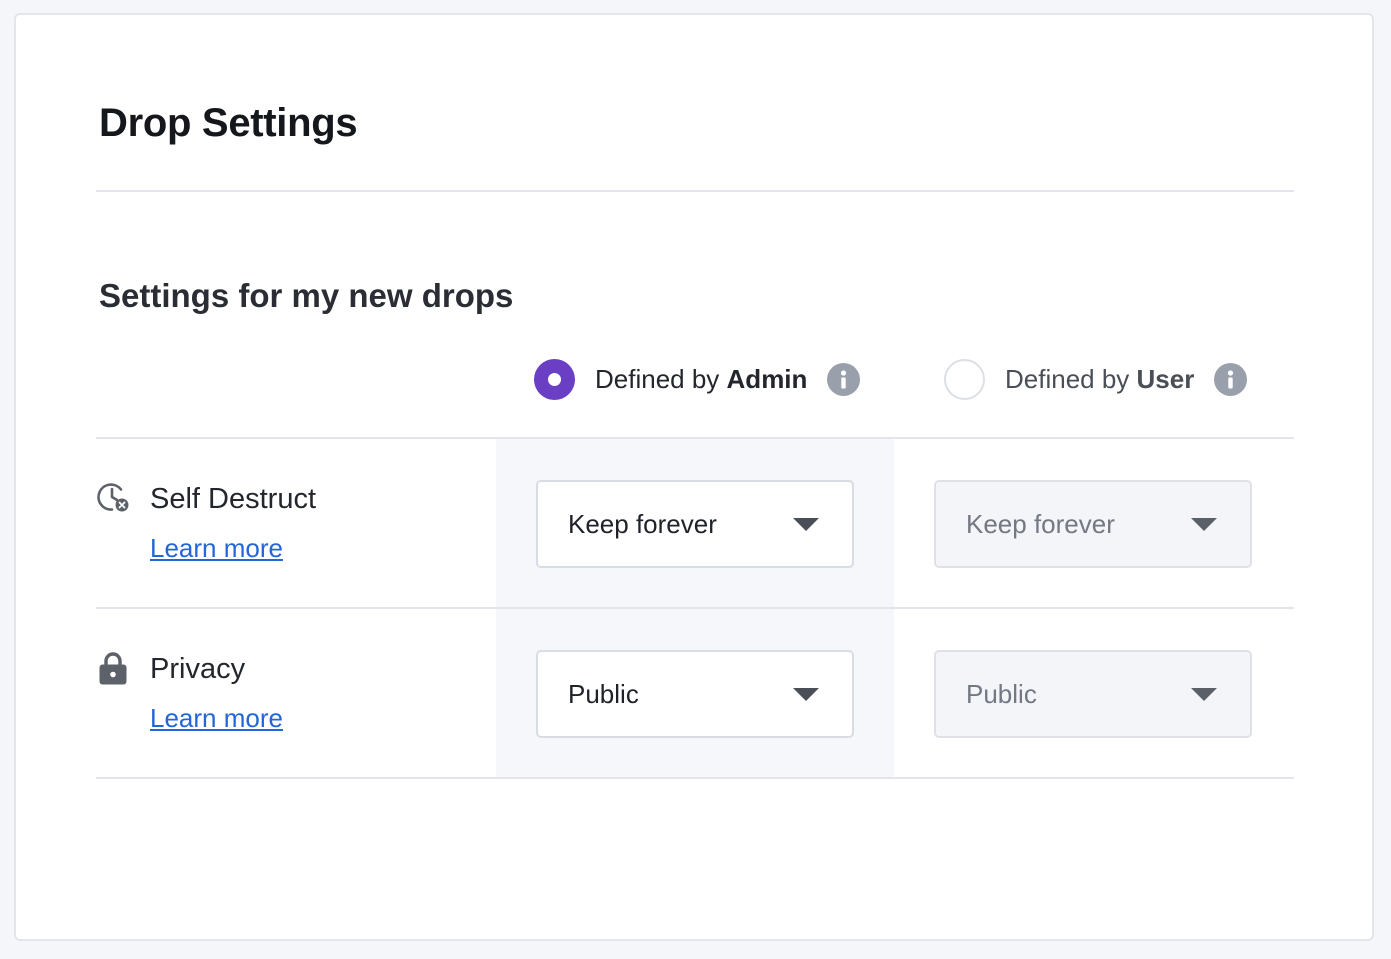 The image size is (1391, 959). Describe the element at coordinates (701, 378) in the screenshot. I see `admin-radio-label: Defined by Admin` at that location.